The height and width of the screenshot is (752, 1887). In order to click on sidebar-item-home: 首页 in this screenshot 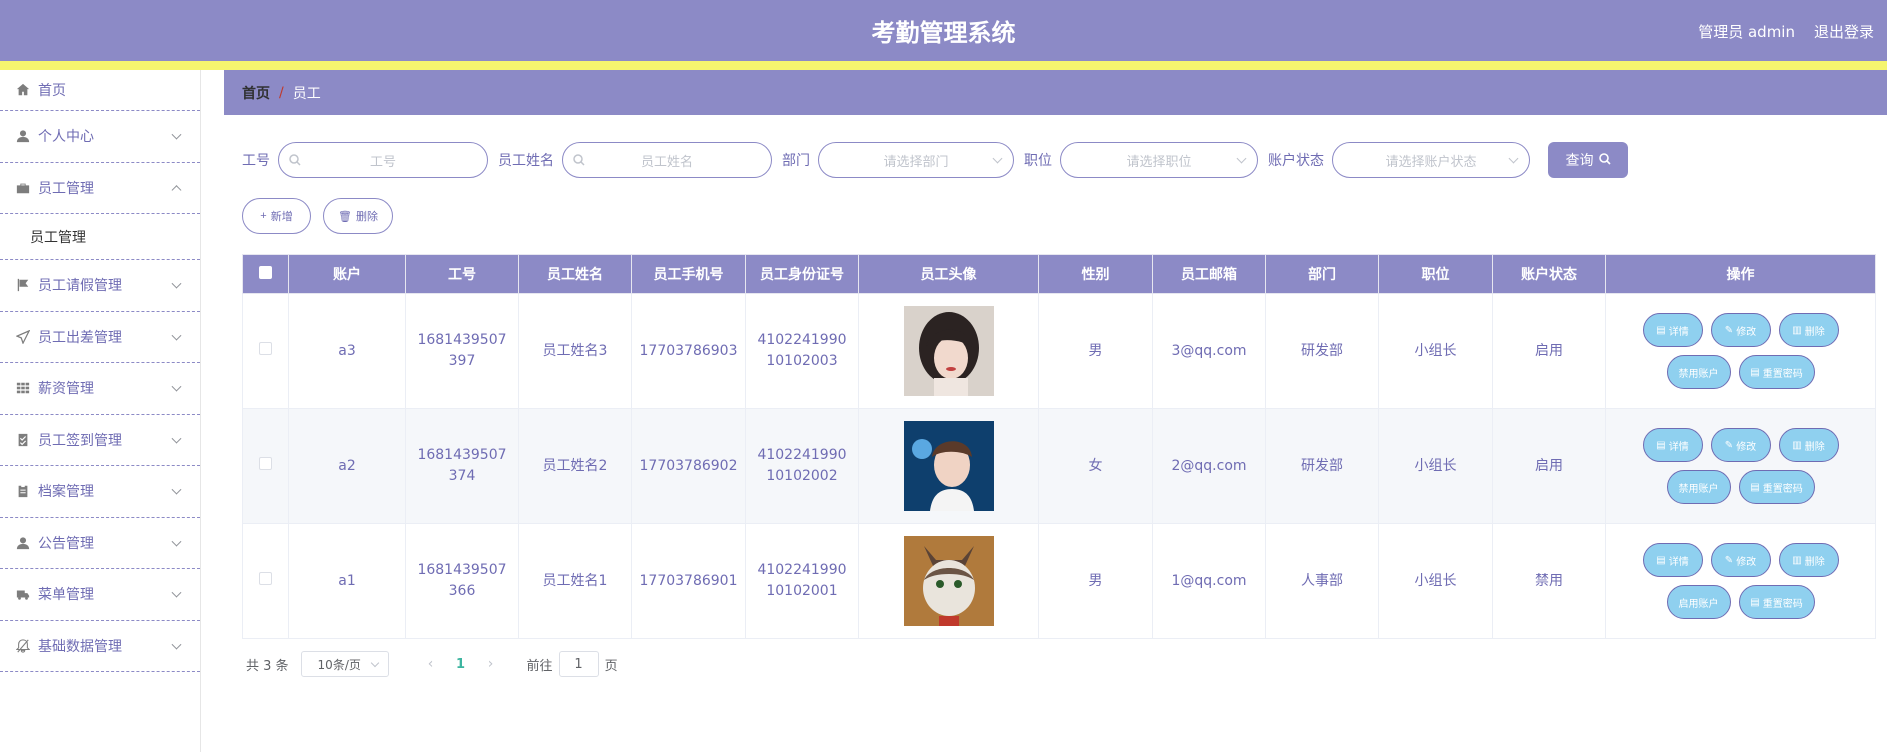, I will do `click(100, 90)`.